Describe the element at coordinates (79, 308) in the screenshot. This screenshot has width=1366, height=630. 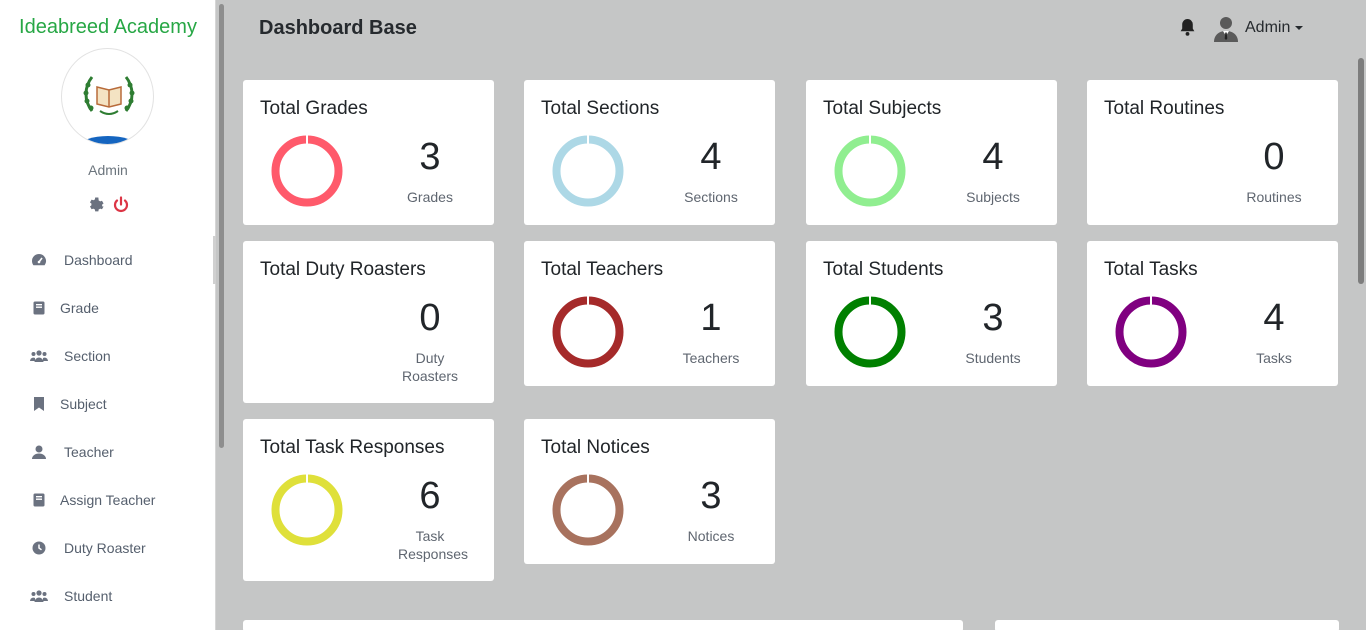
I see `sidebar-item-label: Grade` at that location.